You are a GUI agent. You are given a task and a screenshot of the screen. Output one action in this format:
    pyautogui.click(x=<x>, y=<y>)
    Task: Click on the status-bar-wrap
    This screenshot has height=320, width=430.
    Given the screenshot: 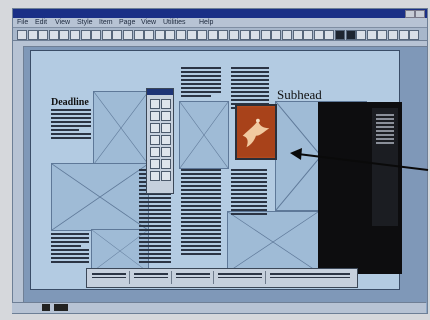 What is the action you would take?
    pyautogui.click(x=219, y=307)
    